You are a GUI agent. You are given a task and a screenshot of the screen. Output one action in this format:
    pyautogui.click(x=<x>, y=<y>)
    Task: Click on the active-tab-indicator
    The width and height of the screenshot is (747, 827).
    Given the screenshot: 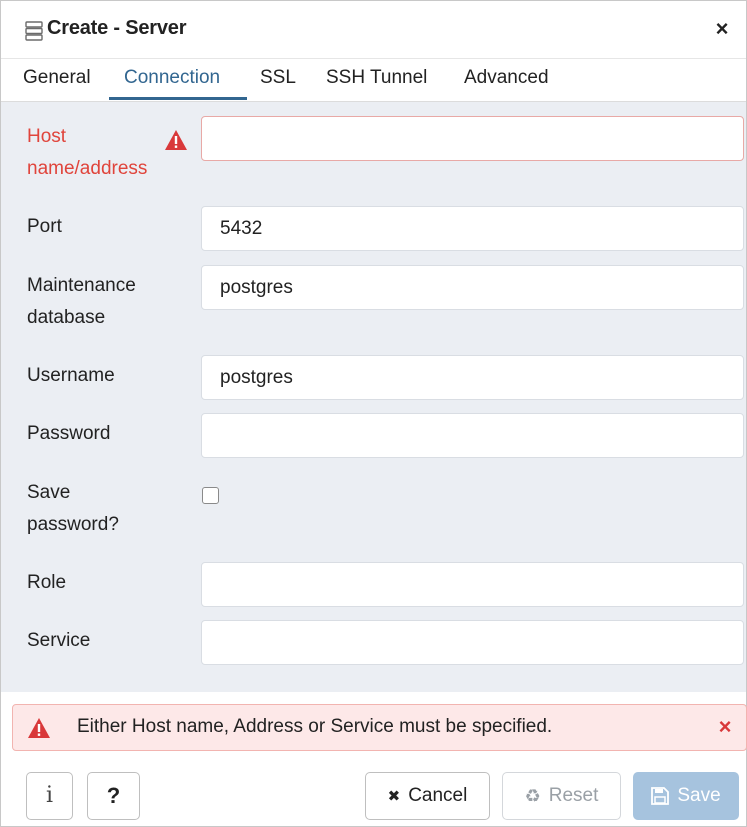 What is the action you would take?
    pyautogui.click(x=178, y=98)
    